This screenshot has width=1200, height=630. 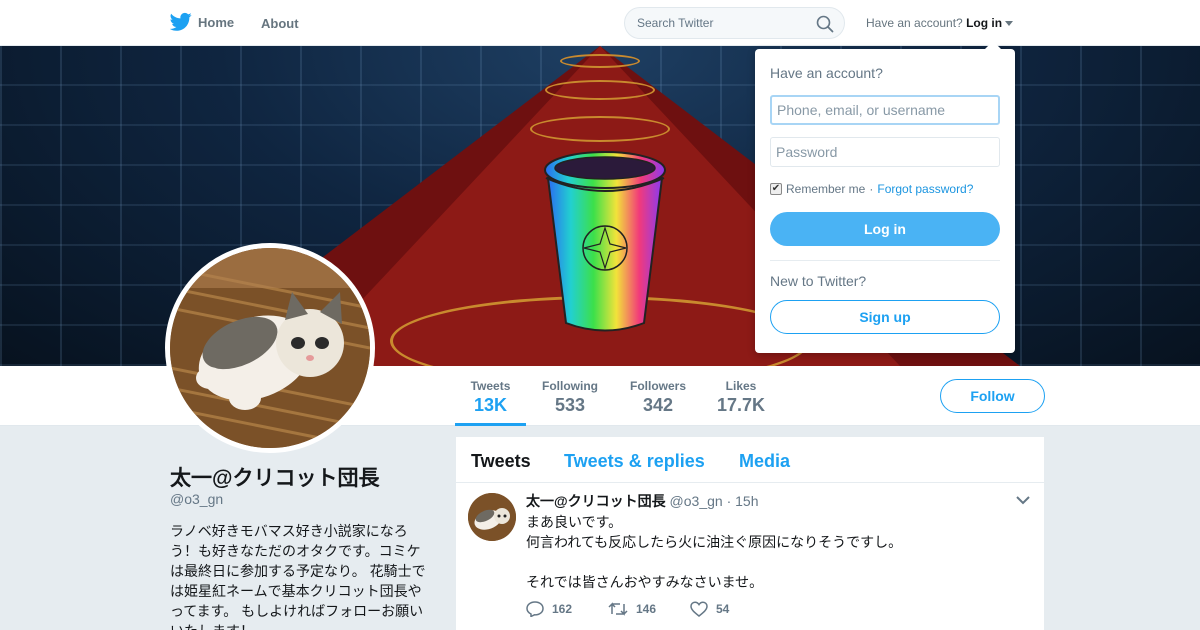 I want to click on reply-icon, so click(x=535, y=609).